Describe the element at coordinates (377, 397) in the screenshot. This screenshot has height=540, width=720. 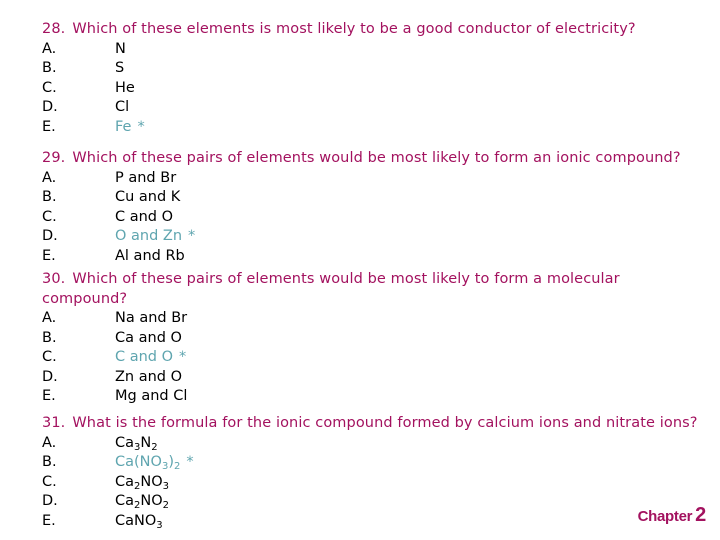
I see `option-e: E. Mg and Cl` at that location.